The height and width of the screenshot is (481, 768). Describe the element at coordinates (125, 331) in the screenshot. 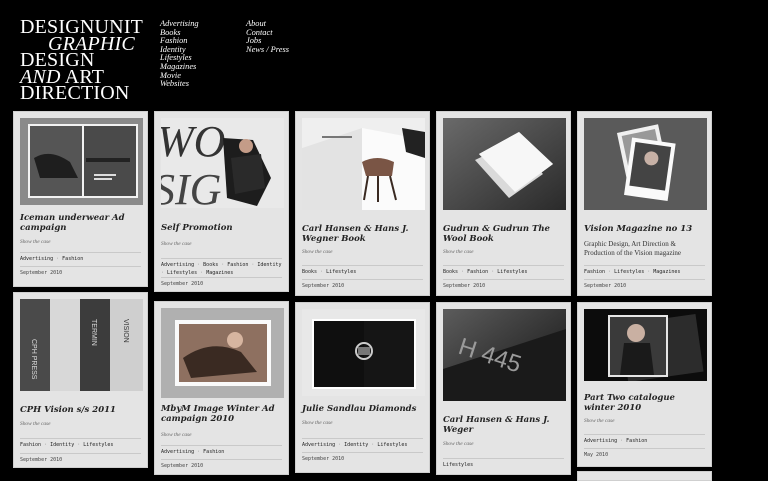

I see `svg-text: VISION` at that location.